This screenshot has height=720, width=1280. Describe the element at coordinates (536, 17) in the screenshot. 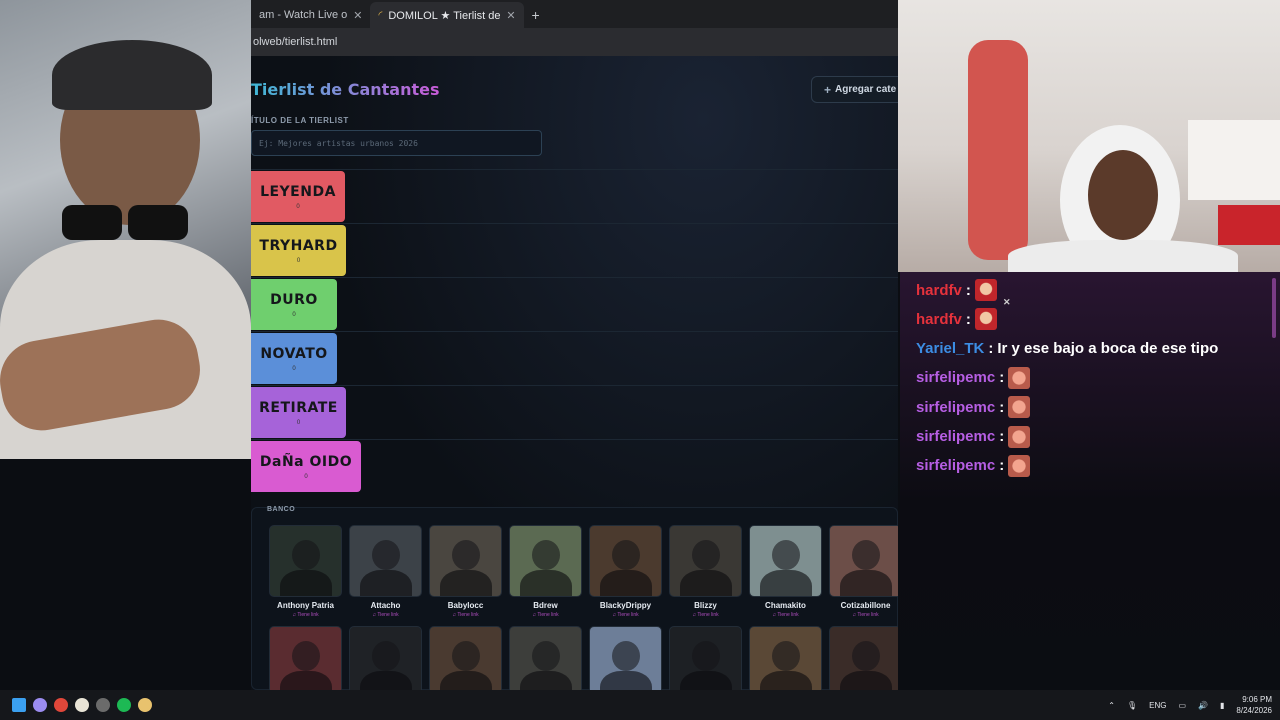

I see `new-tab-button: +` at that location.